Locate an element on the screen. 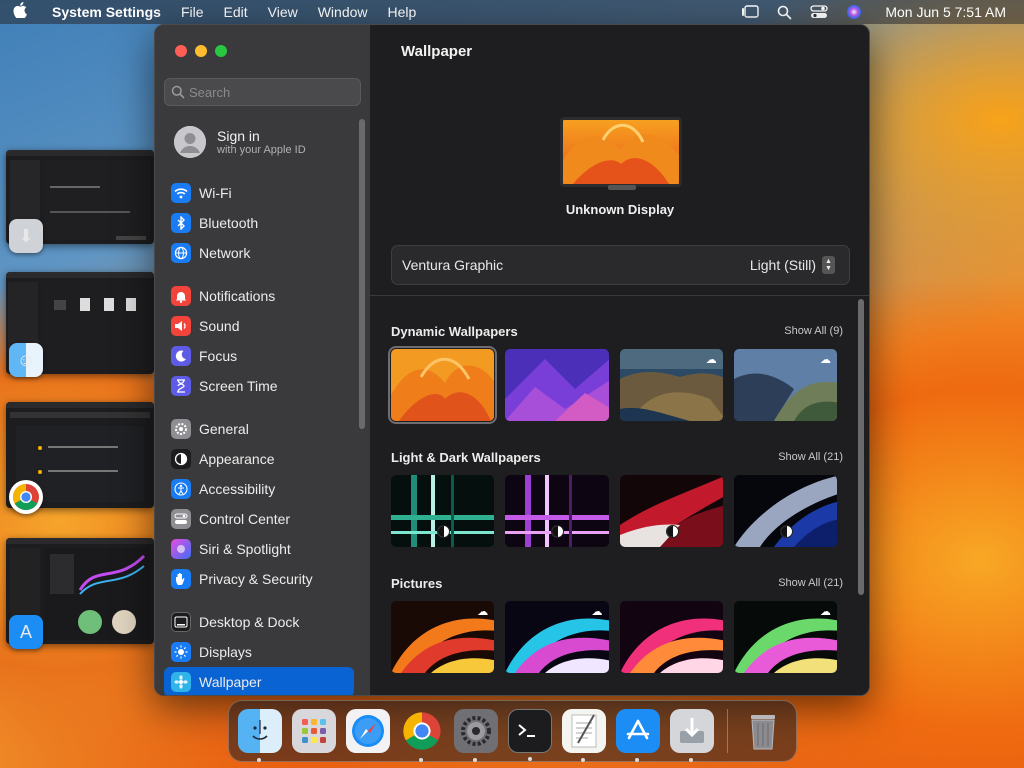 Image resolution: width=1024 pixels, height=768 pixels. sidebar-item-screen-time: Screen Time is located at coordinates (259, 386).